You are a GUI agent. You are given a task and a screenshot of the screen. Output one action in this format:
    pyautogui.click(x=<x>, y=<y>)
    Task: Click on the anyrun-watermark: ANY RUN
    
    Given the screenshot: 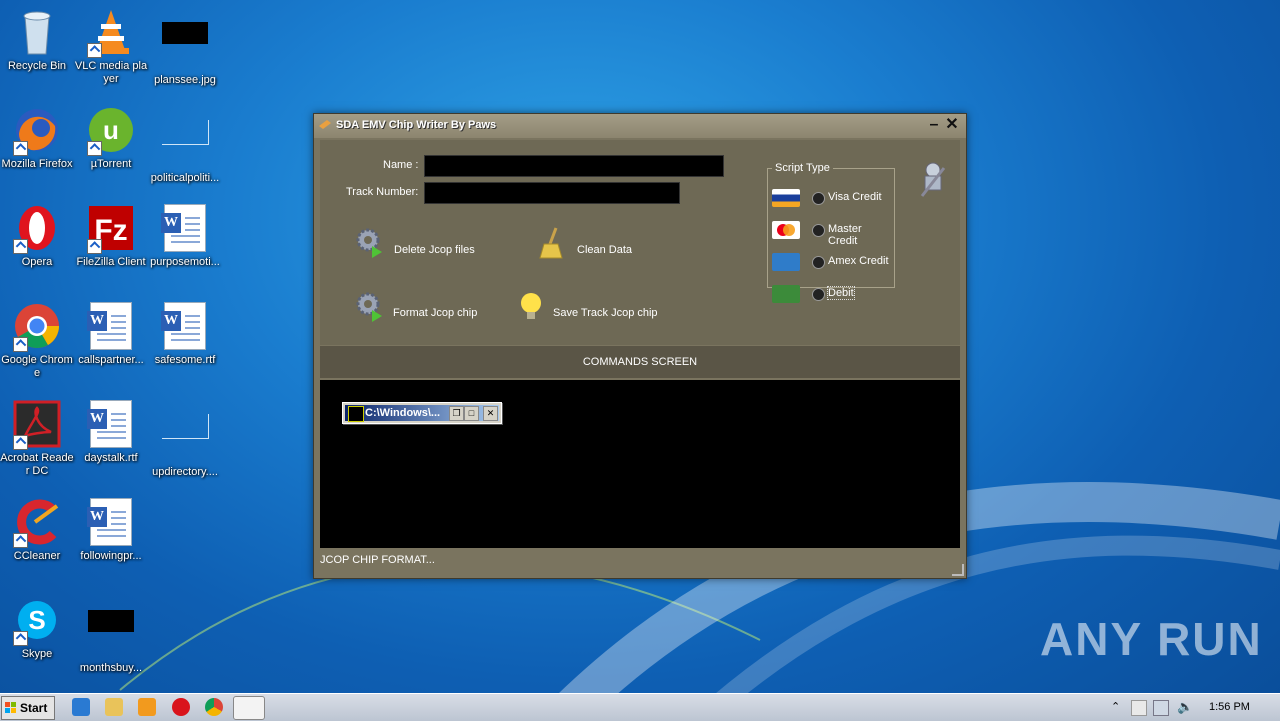 What is the action you would take?
    pyautogui.click(x=1151, y=639)
    